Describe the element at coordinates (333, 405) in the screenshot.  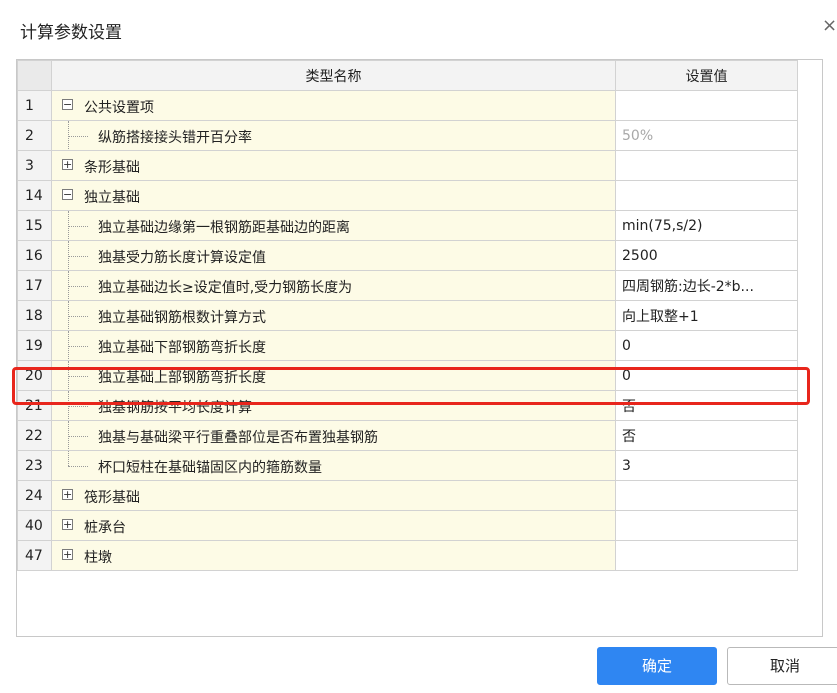
I see `param-name-cell: 独基钢筋按平均长度计算` at that location.